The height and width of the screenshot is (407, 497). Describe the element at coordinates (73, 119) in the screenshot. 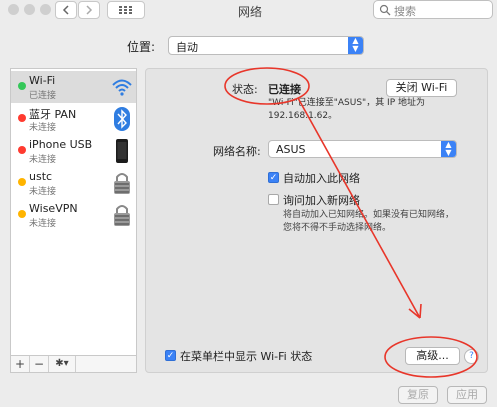

I see `service-item-bluetooth-pan: 蓝牙 PAN 未连接` at that location.